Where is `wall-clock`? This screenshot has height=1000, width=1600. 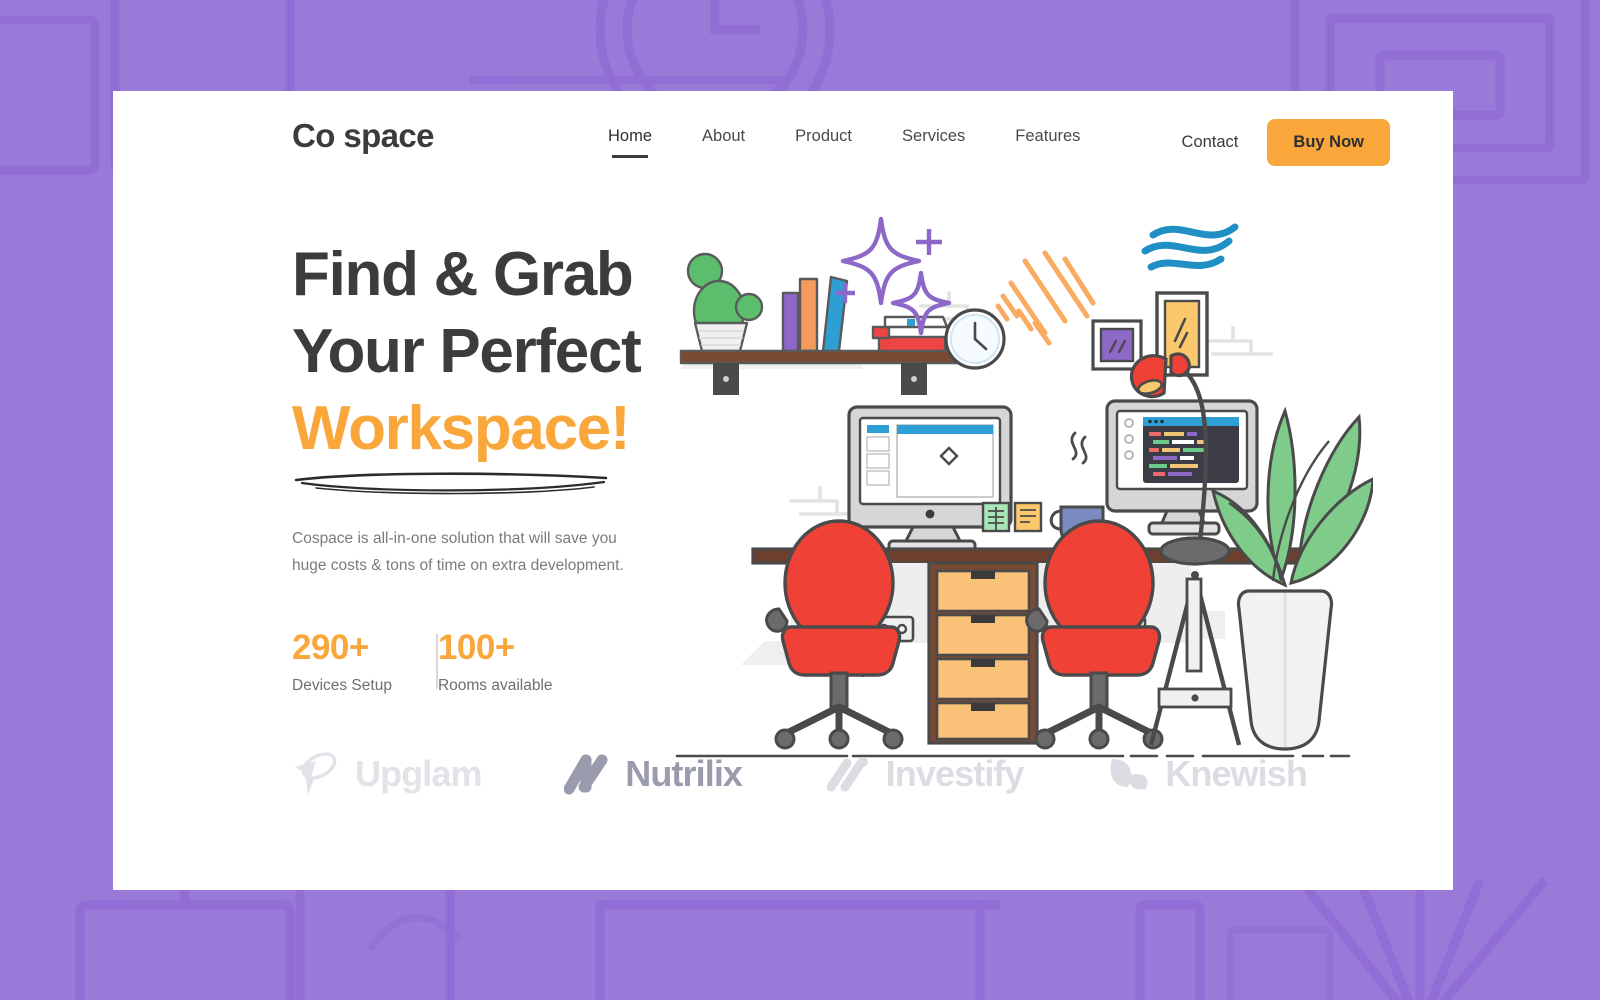 wall-clock is located at coordinates (975, 339).